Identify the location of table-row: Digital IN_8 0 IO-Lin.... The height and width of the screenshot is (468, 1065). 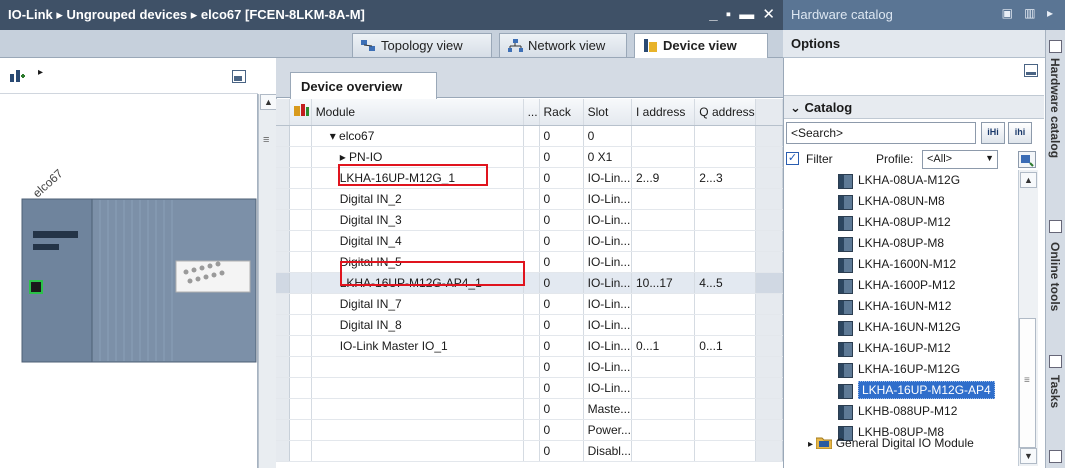
(530, 325).